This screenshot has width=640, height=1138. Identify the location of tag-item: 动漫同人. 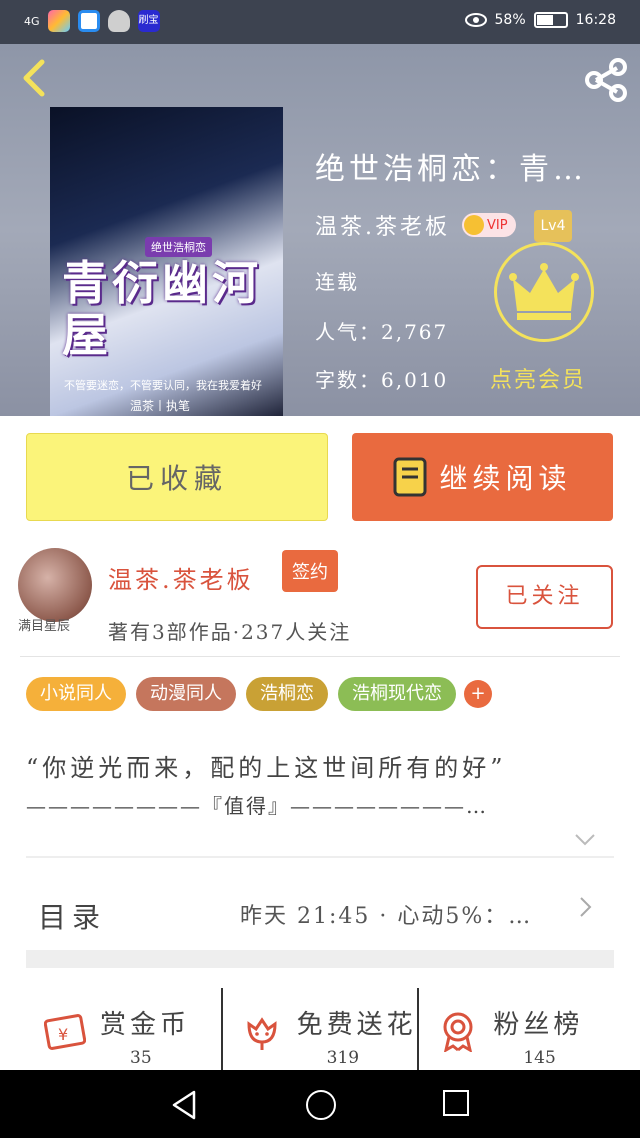
(186, 694).